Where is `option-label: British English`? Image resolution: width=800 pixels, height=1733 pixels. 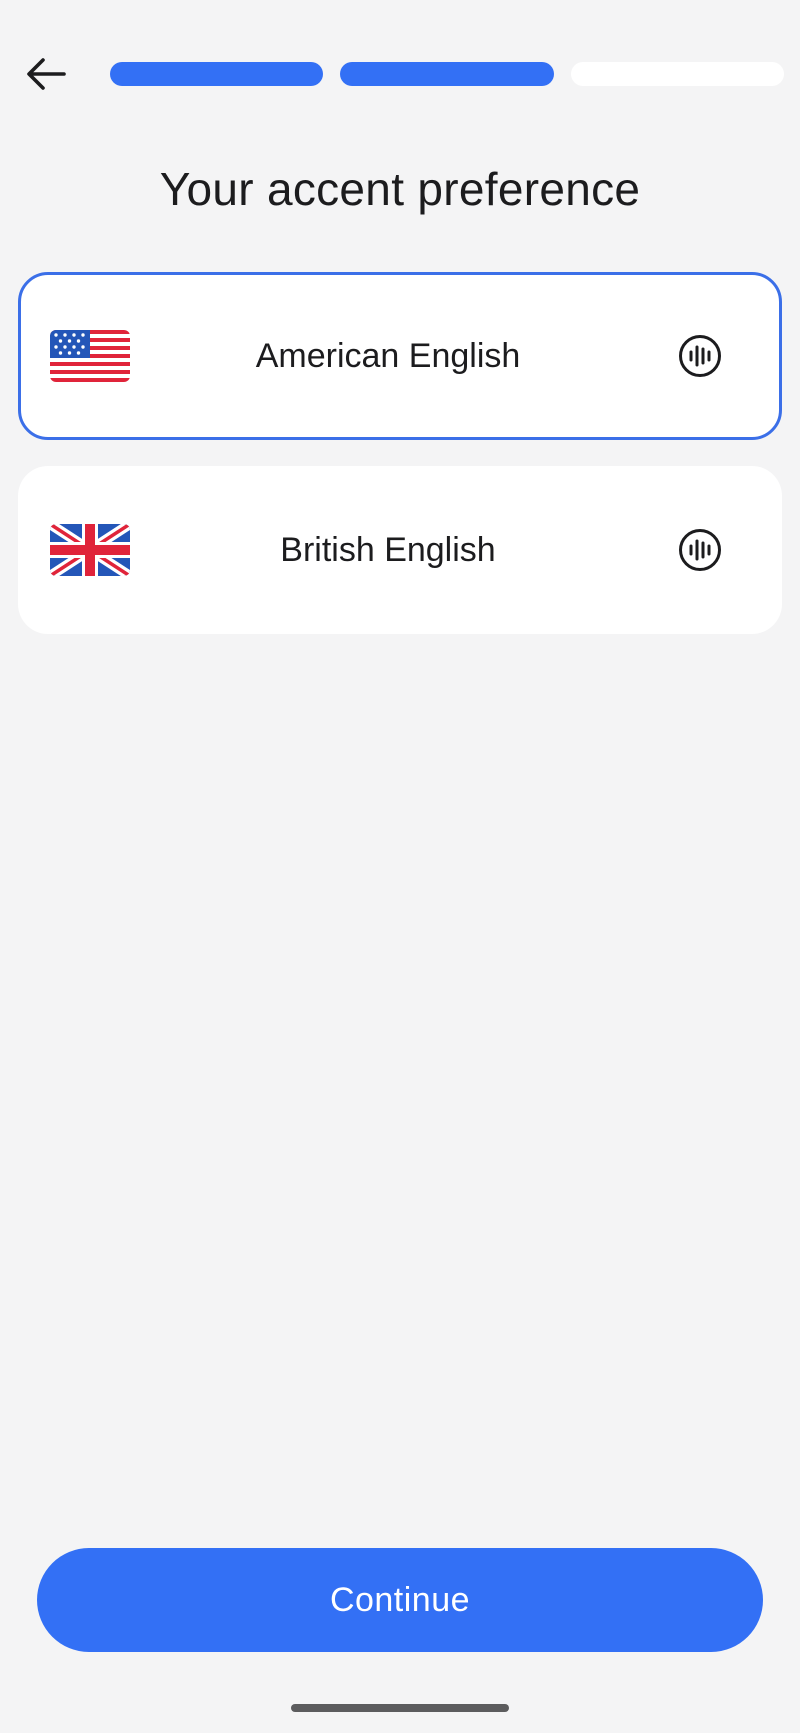 option-label: British English is located at coordinates (388, 549).